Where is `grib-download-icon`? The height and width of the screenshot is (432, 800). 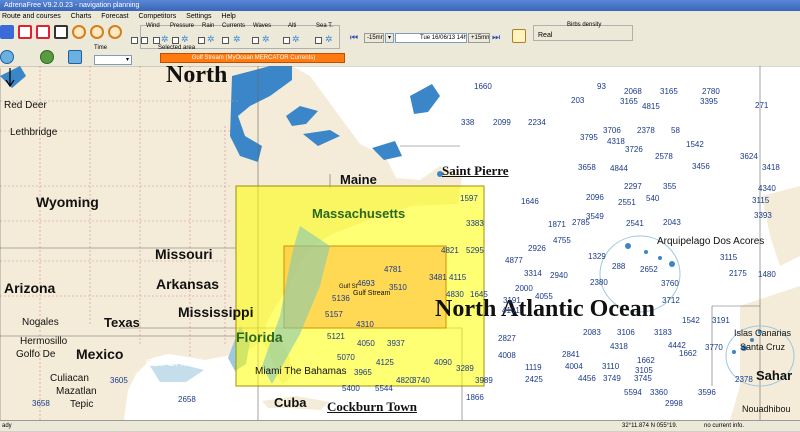
grib-download-icon is located at coordinates (47, 57).